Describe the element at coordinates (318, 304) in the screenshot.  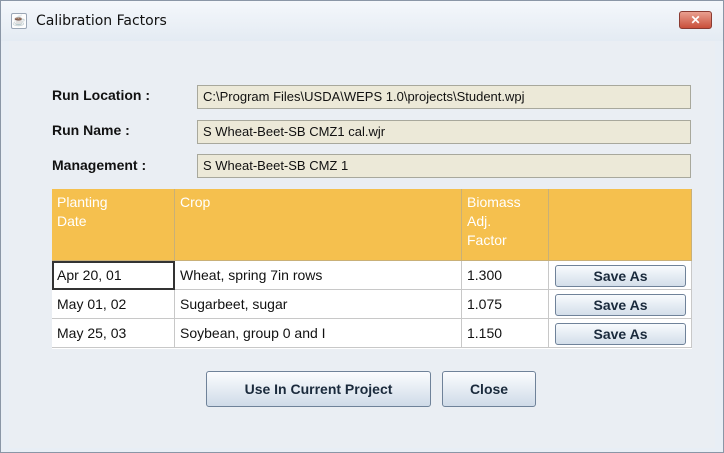
I see `table-cell-crop: Sugarbeet, sugar` at that location.